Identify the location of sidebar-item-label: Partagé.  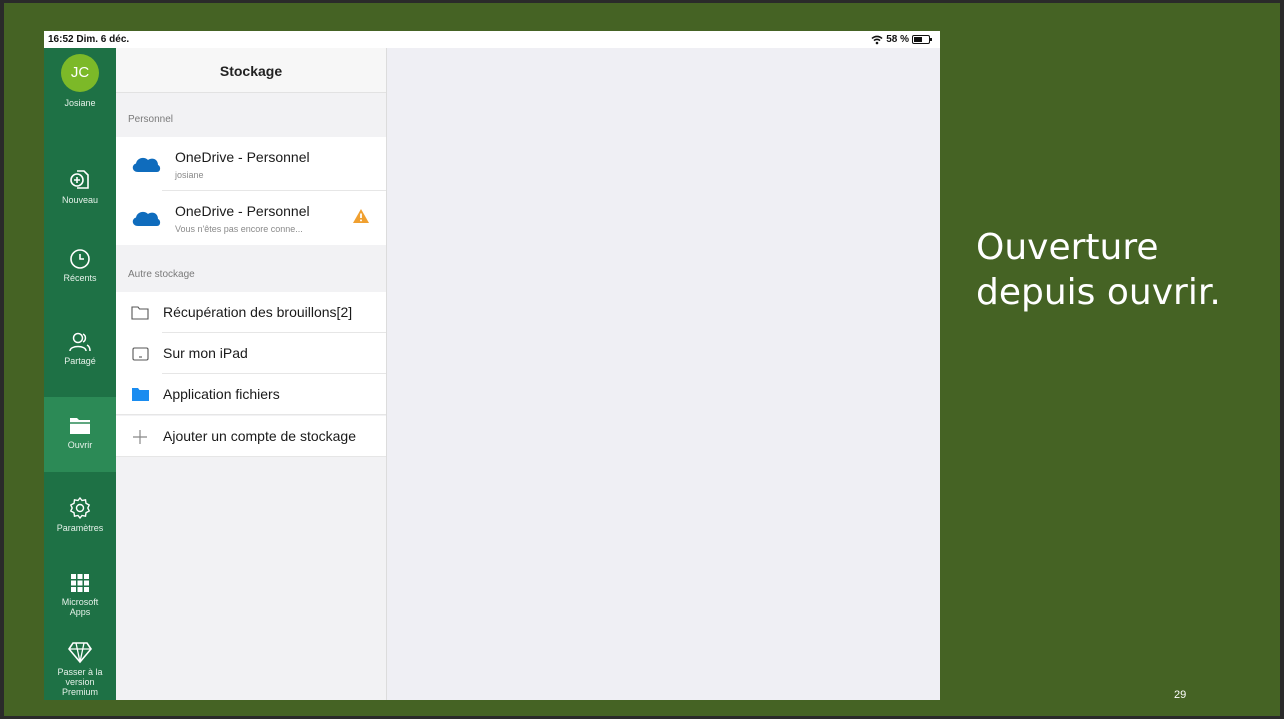
(80, 361).